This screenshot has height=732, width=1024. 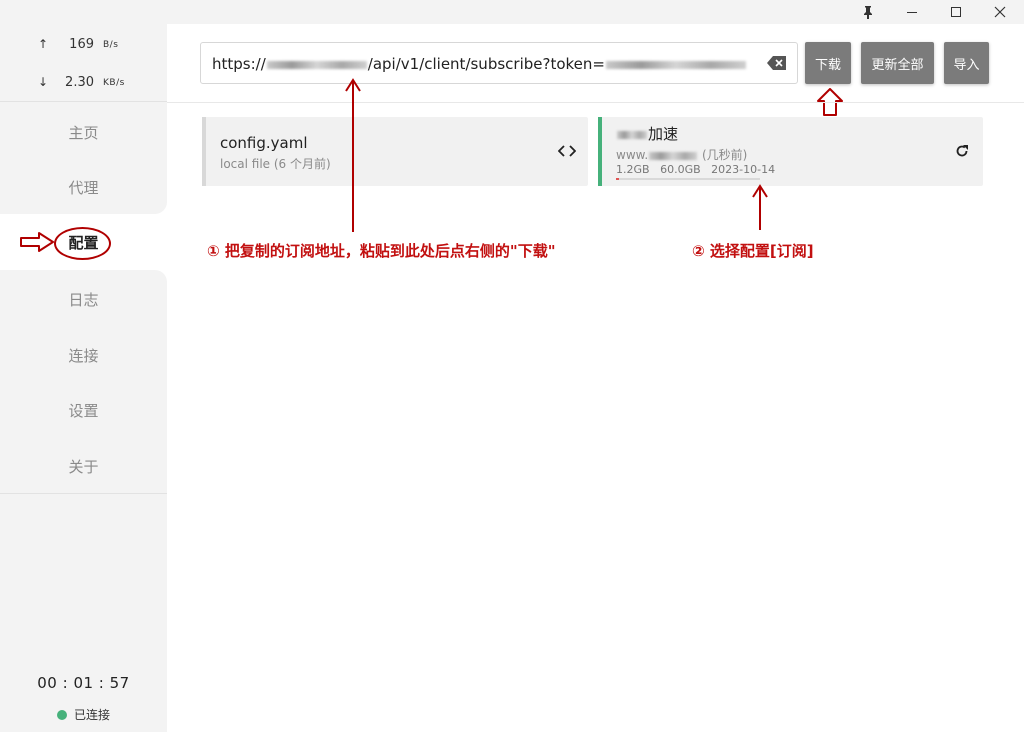 I want to click on upload-unit: B/s, so click(x=111, y=45).